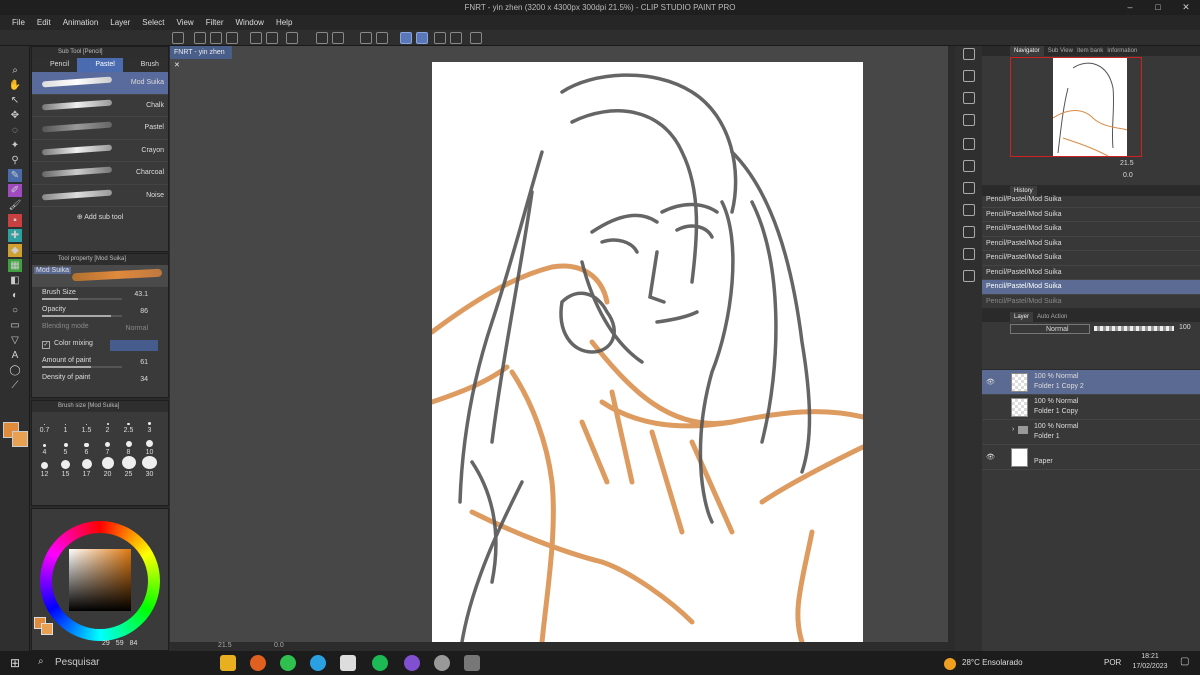 This screenshot has width=1200, height=675. What do you see at coordinates (128, 423) in the screenshot?
I see `brush-size-option: 2.5` at bounding box center [128, 423].